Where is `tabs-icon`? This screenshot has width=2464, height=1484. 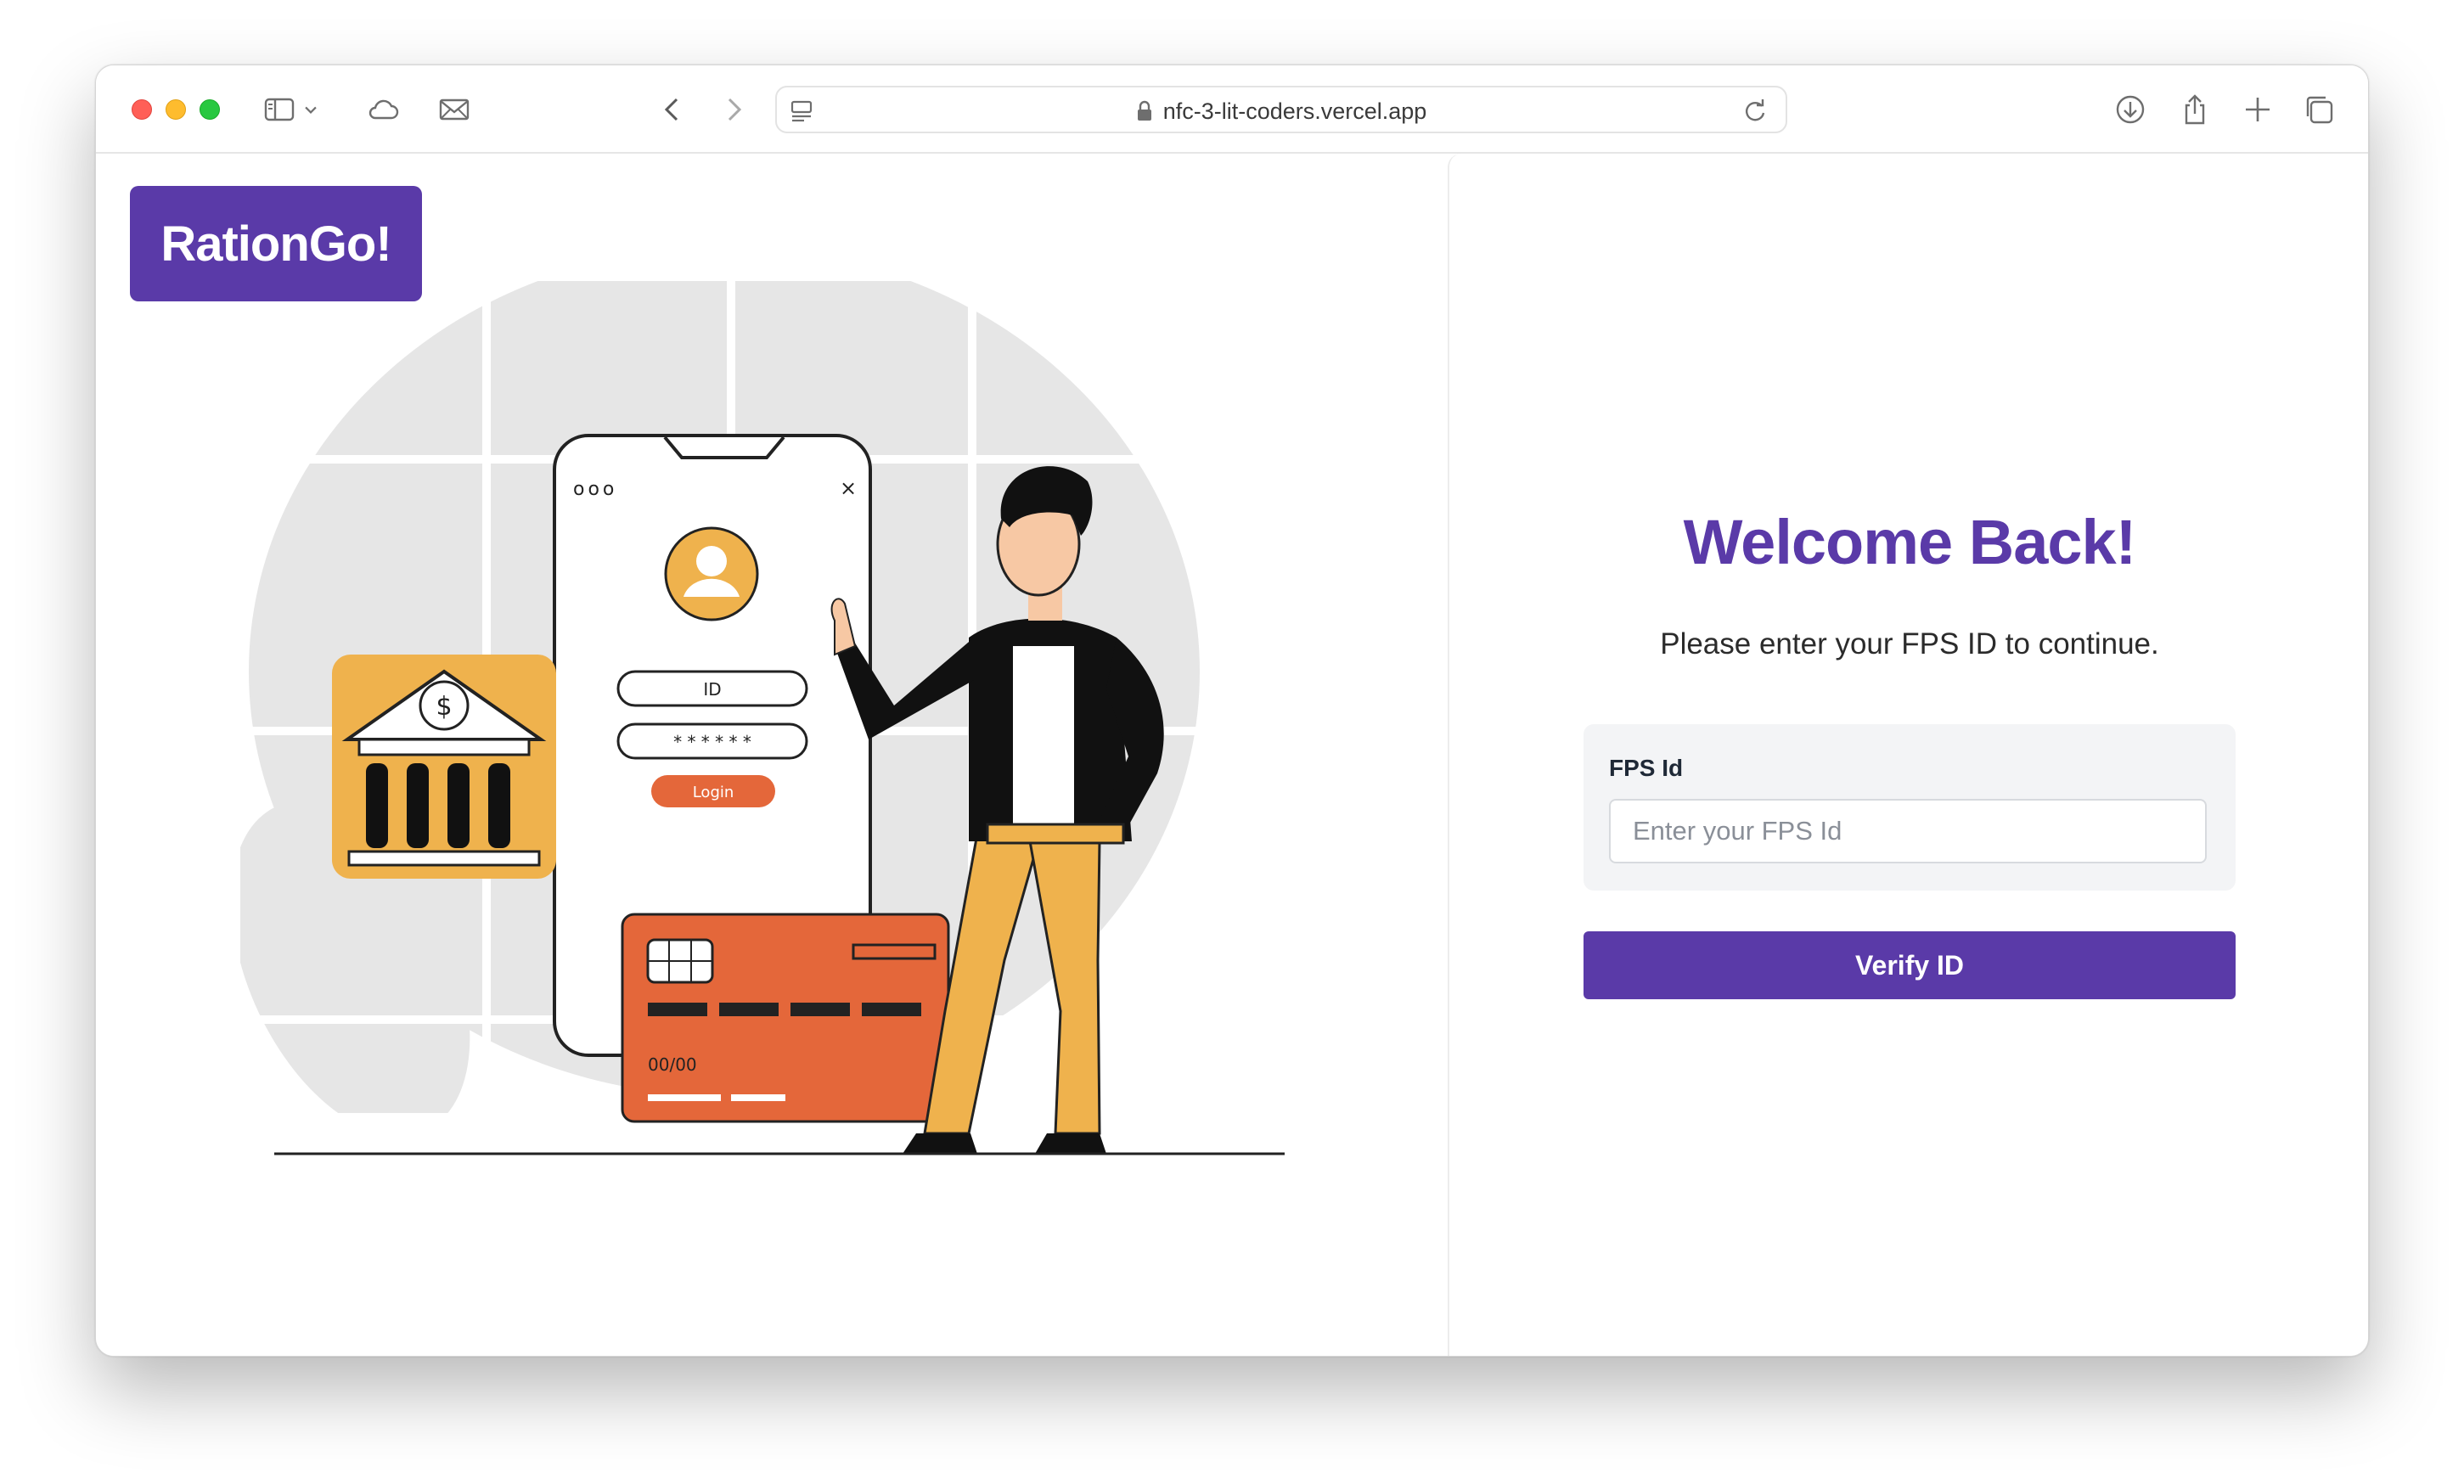
tabs-icon is located at coordinates (2318, 109).